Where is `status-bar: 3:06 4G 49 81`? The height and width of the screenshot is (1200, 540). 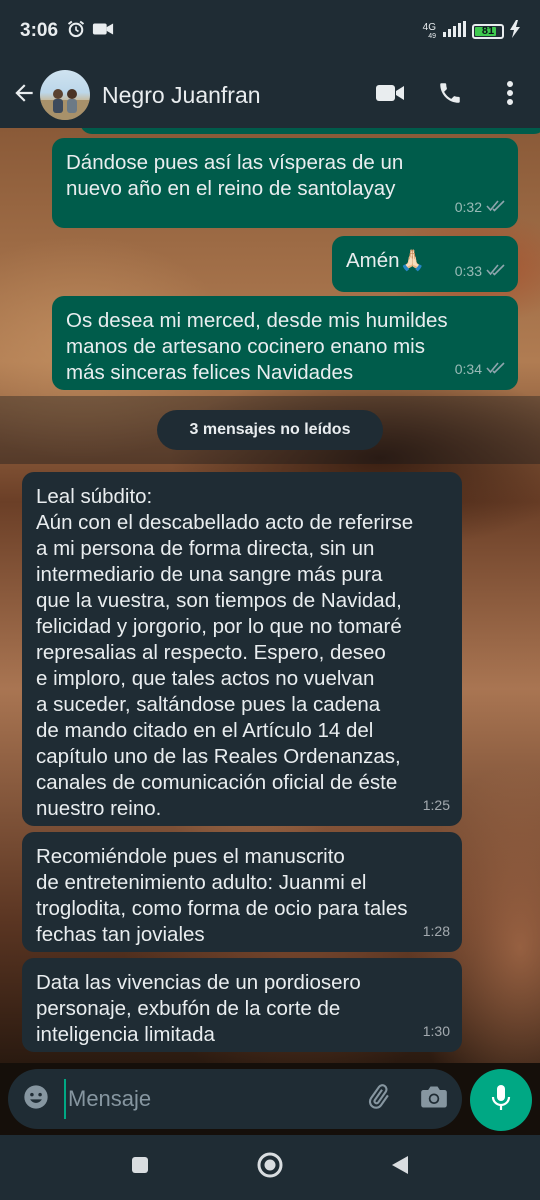 status-bar: 3:06 4G 49 81 is located at coordinates (270, 31).